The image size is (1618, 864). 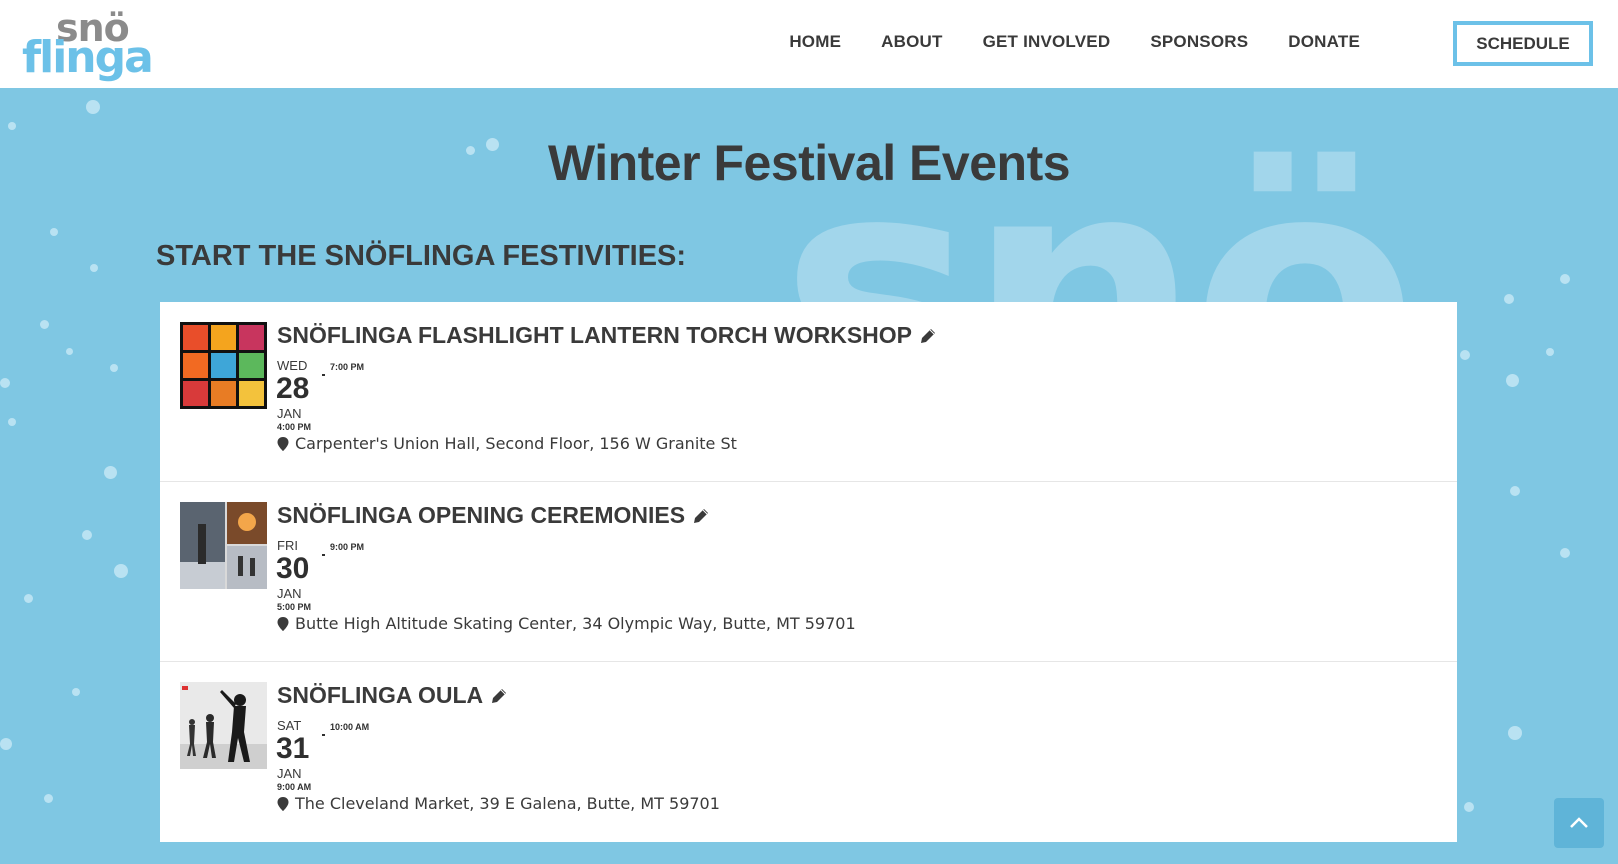 I want to click on event-title: SNÖFLINGA OPENING CEREMONIES, so click(x=494, y=515).